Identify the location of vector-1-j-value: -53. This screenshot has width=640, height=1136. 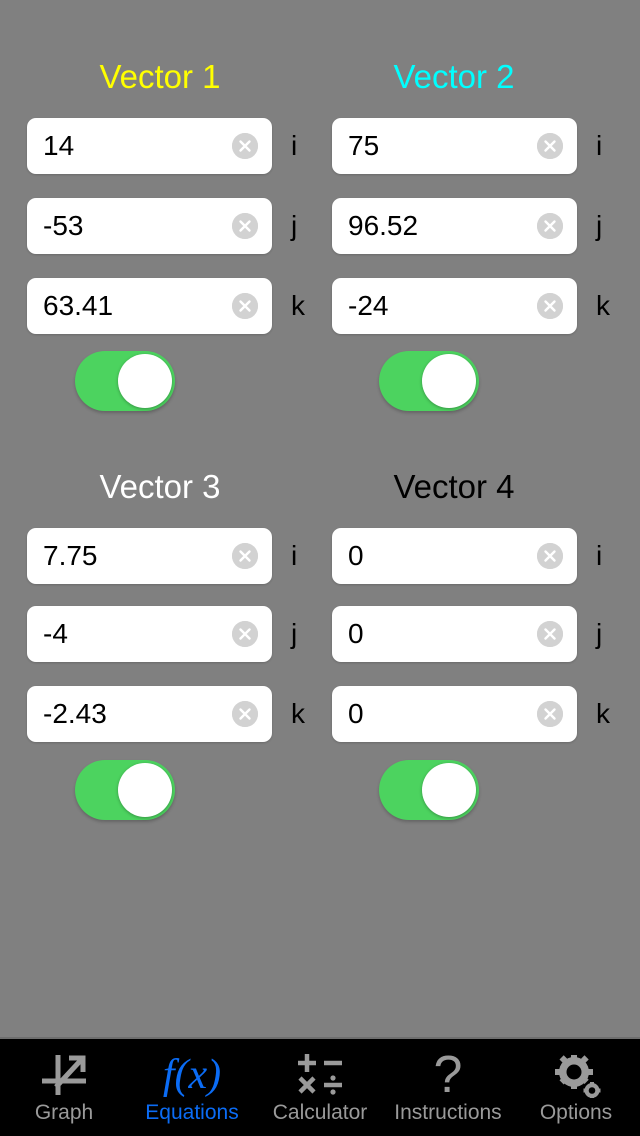
(63, 226).